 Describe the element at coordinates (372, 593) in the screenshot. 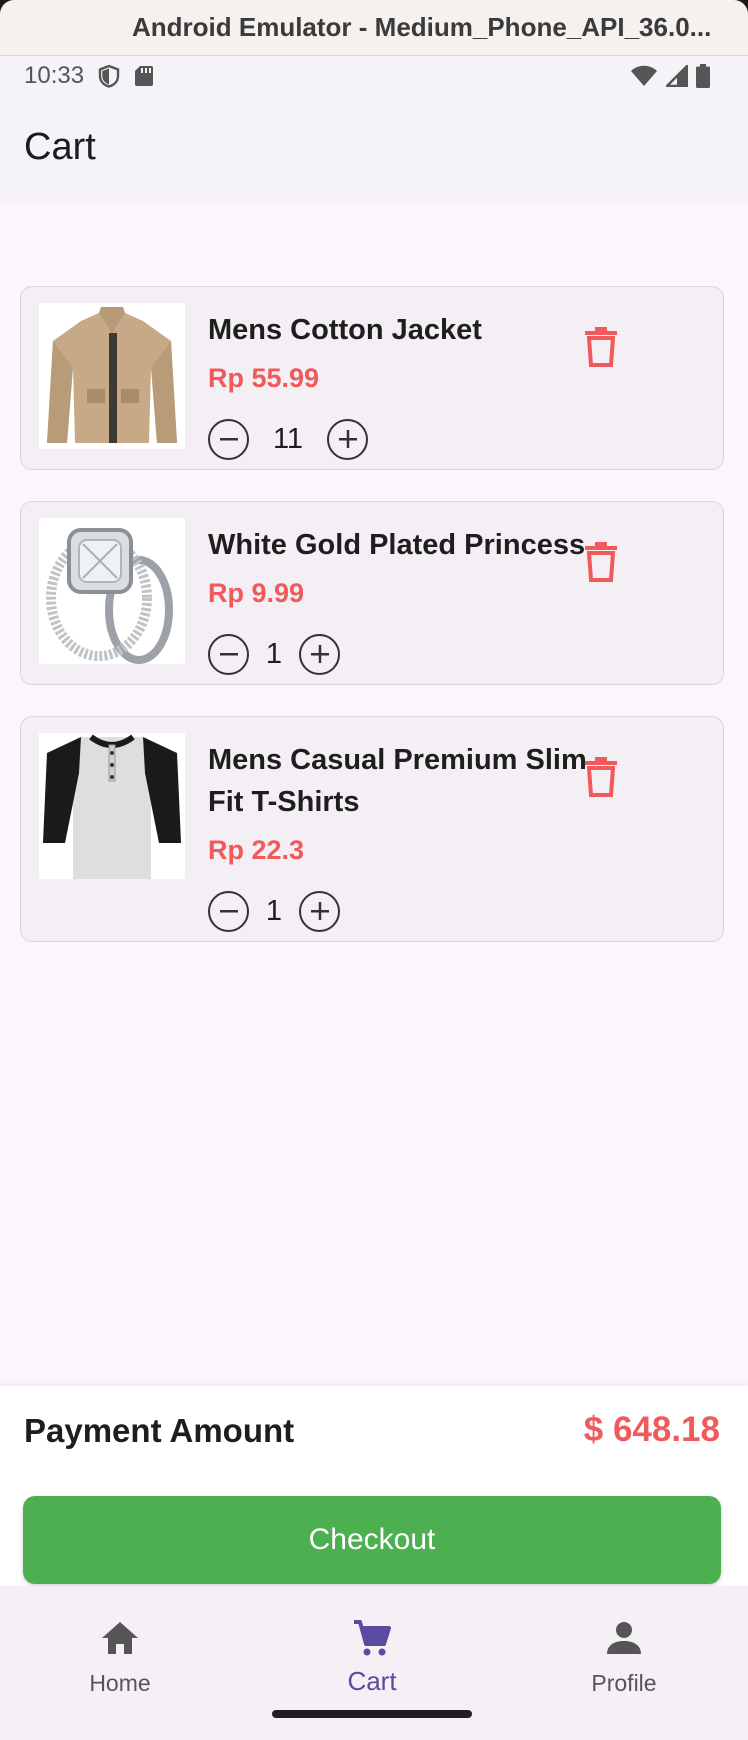

I see `cart-item: White Gold Plated Princess Rp 9.99 1` at that location.